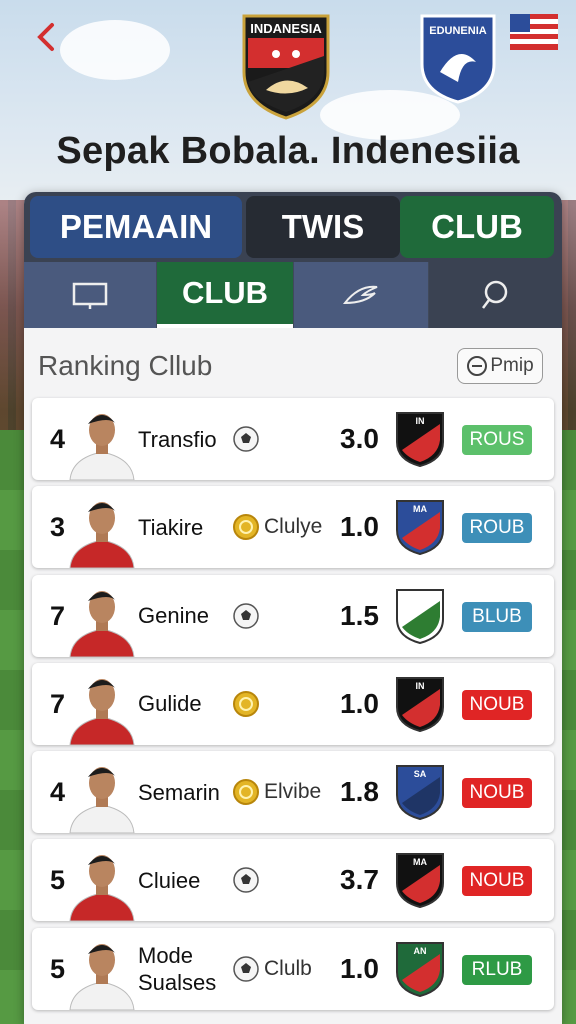  I want to click on page-title: Sepak Bobala. Indenesiia, so click(288, 151).